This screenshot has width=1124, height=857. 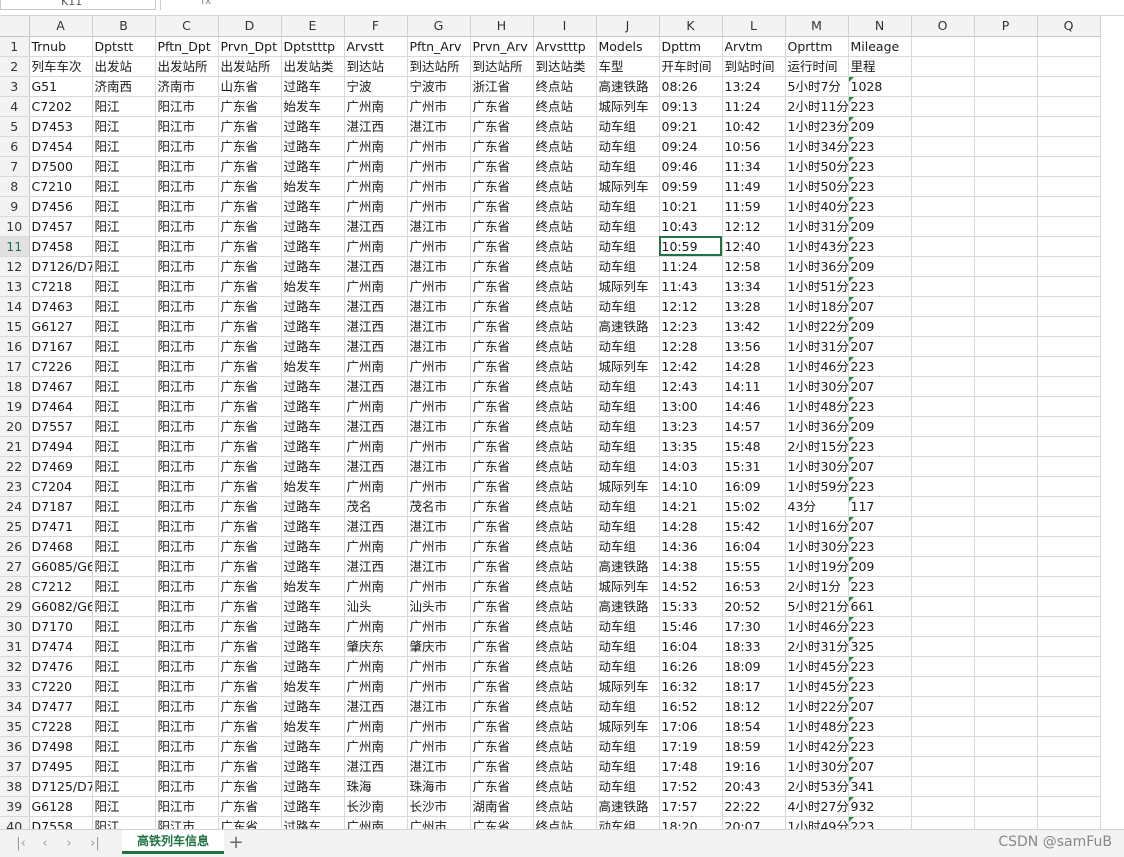 I want to click on cell-m28: 2小时1分, so click(x=817, y=586).